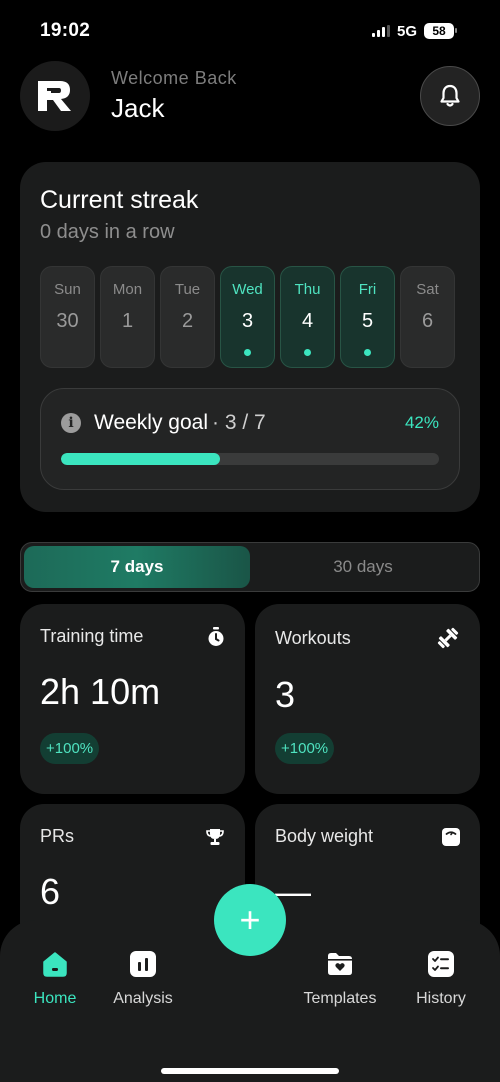  Describe the element at coordinates (55, 998) in the screenshot. I see `nav-home-label: Home` at that location.